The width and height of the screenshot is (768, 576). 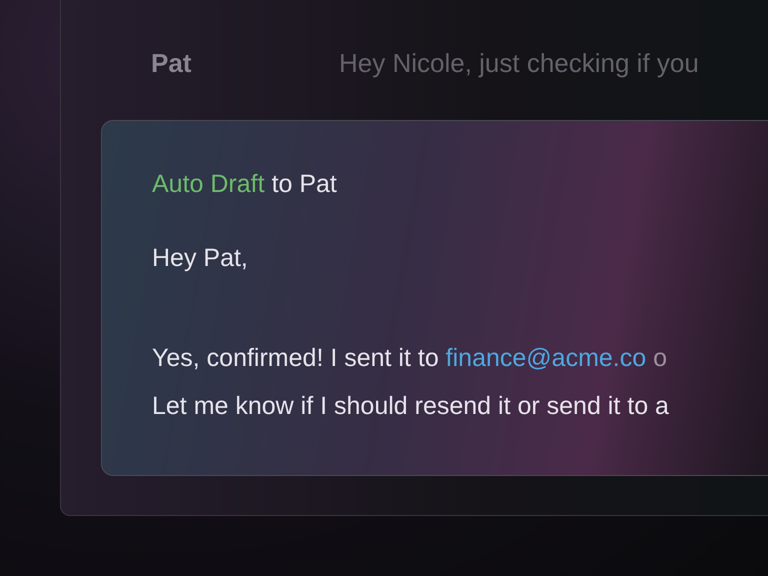 What do you see at coordinates (200, 258) in the screenshot?
I see `greeting-text: Hey Pat,` at bounding box center [200, 258].